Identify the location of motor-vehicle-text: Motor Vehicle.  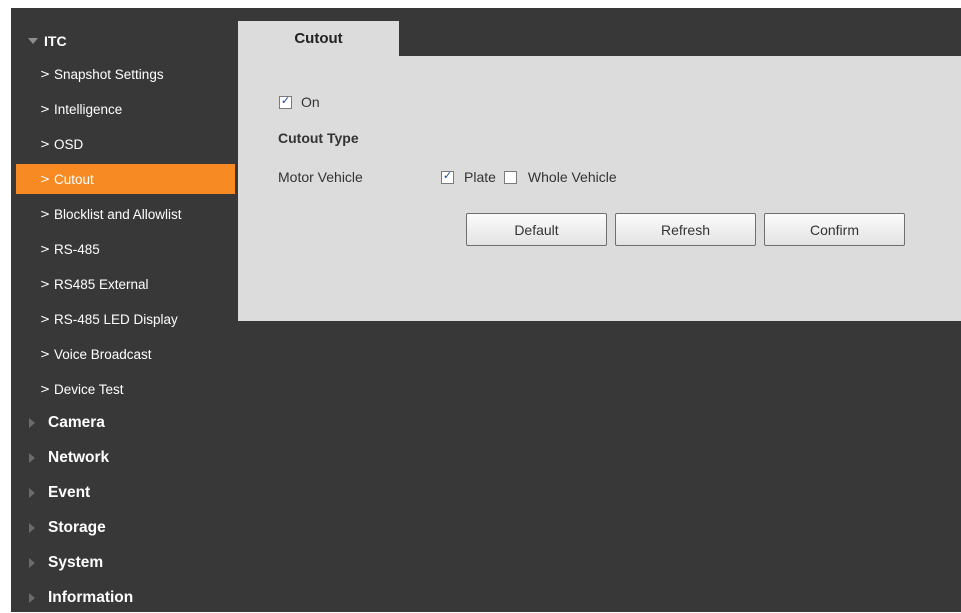
(320, 177).